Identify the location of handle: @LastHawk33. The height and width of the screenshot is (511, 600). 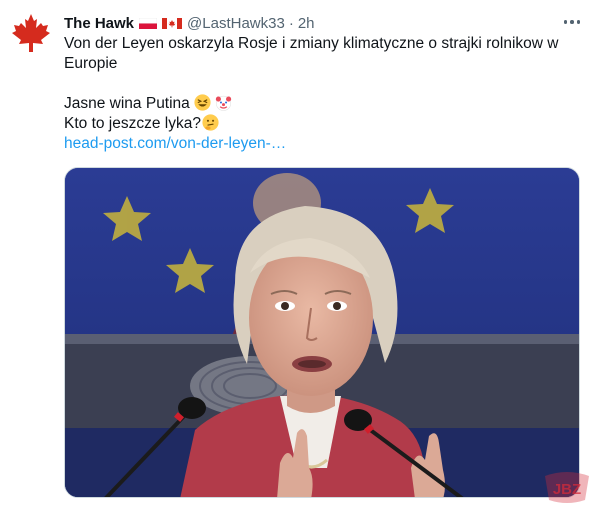
(236, 23).